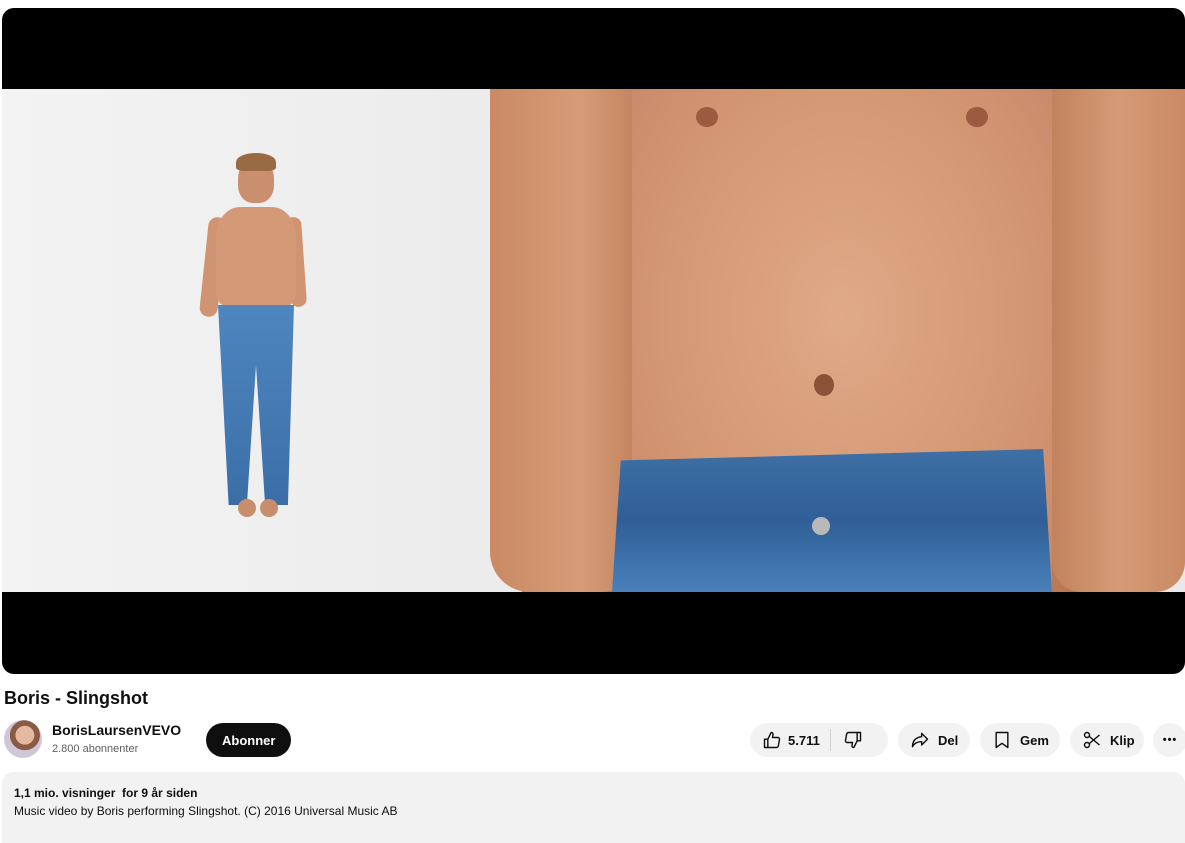 The width and height of the screenshot is (1185, 843). What do you see at coordinates (160, 793) in the screenshot?
I see `upload-age: for 9 år siden` at bounding box center [160, 793].